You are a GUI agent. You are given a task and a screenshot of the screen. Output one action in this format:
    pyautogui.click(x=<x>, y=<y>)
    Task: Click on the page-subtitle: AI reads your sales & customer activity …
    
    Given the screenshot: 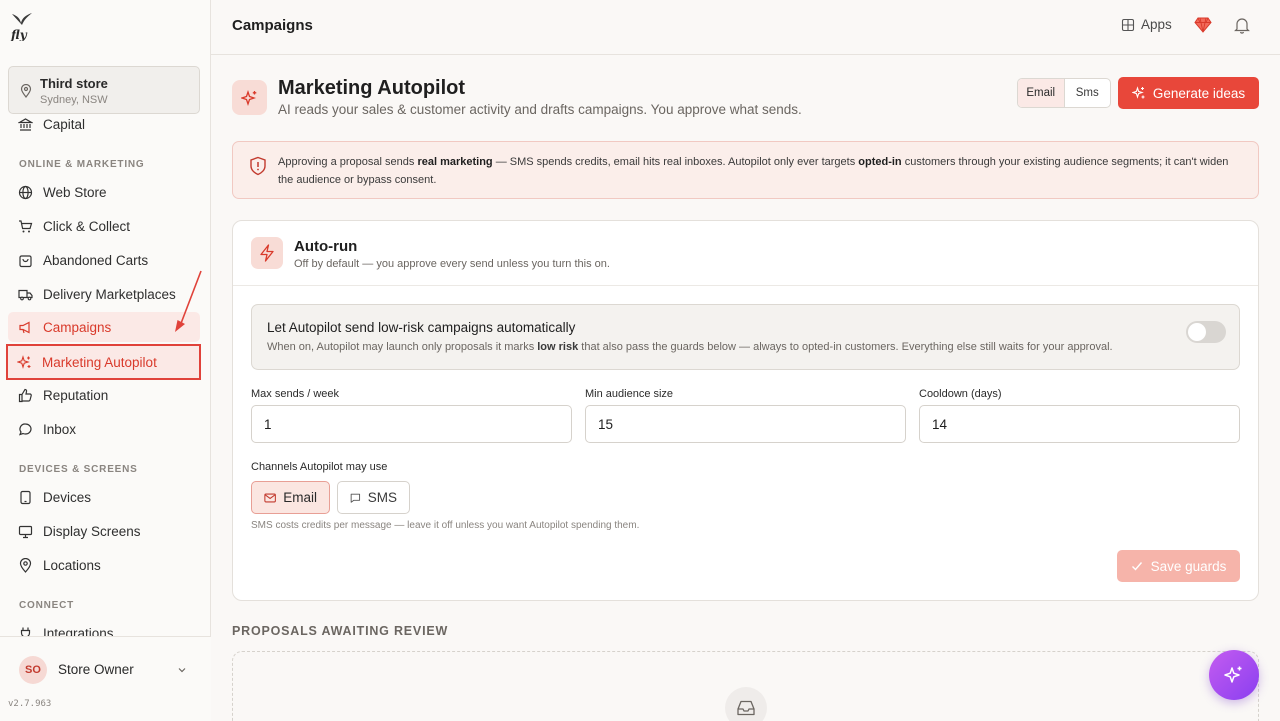 What is the action you would take?
    pyautogui.click(x=540, y=109)
    